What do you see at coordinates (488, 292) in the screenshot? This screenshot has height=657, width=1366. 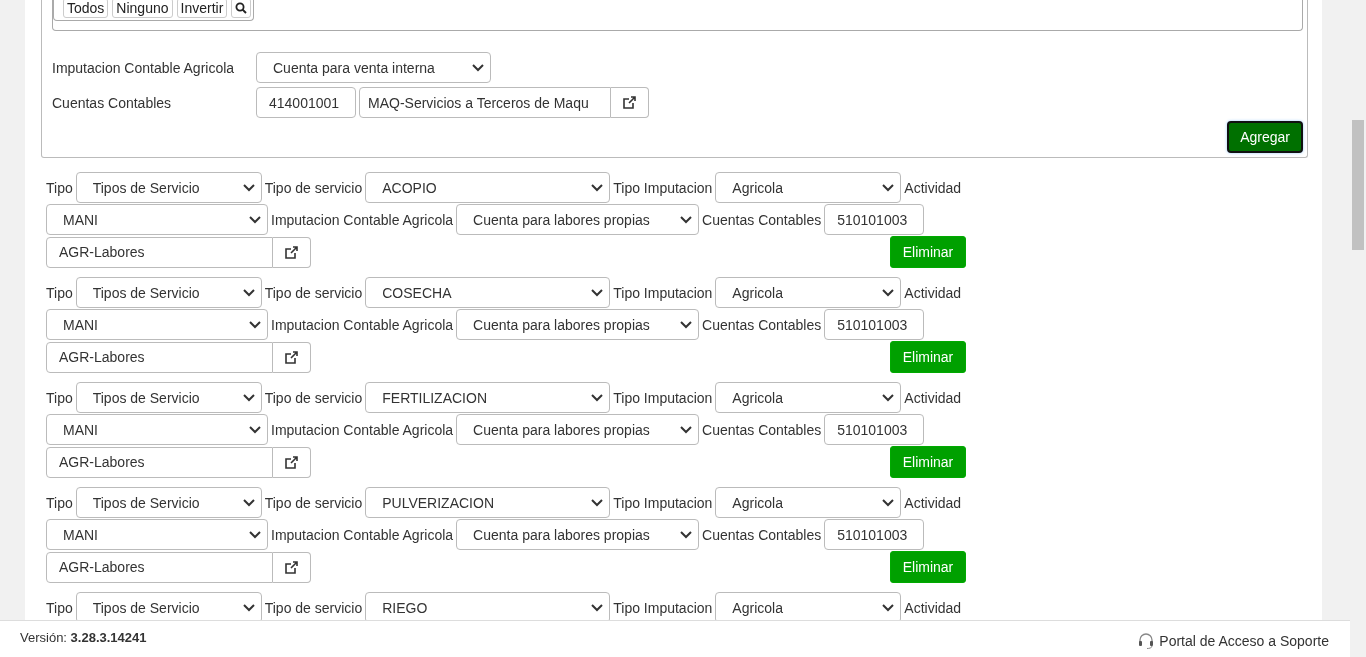 I see `select-field: COSECHA` at bounding box center [488, 292].